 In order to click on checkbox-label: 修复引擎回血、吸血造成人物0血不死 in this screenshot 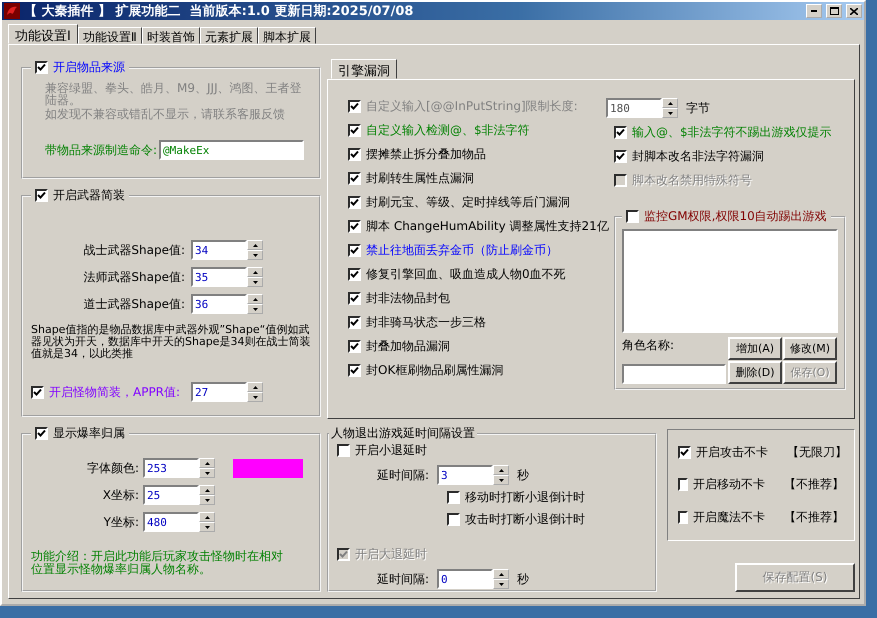, I will do `click(466, 274)`.